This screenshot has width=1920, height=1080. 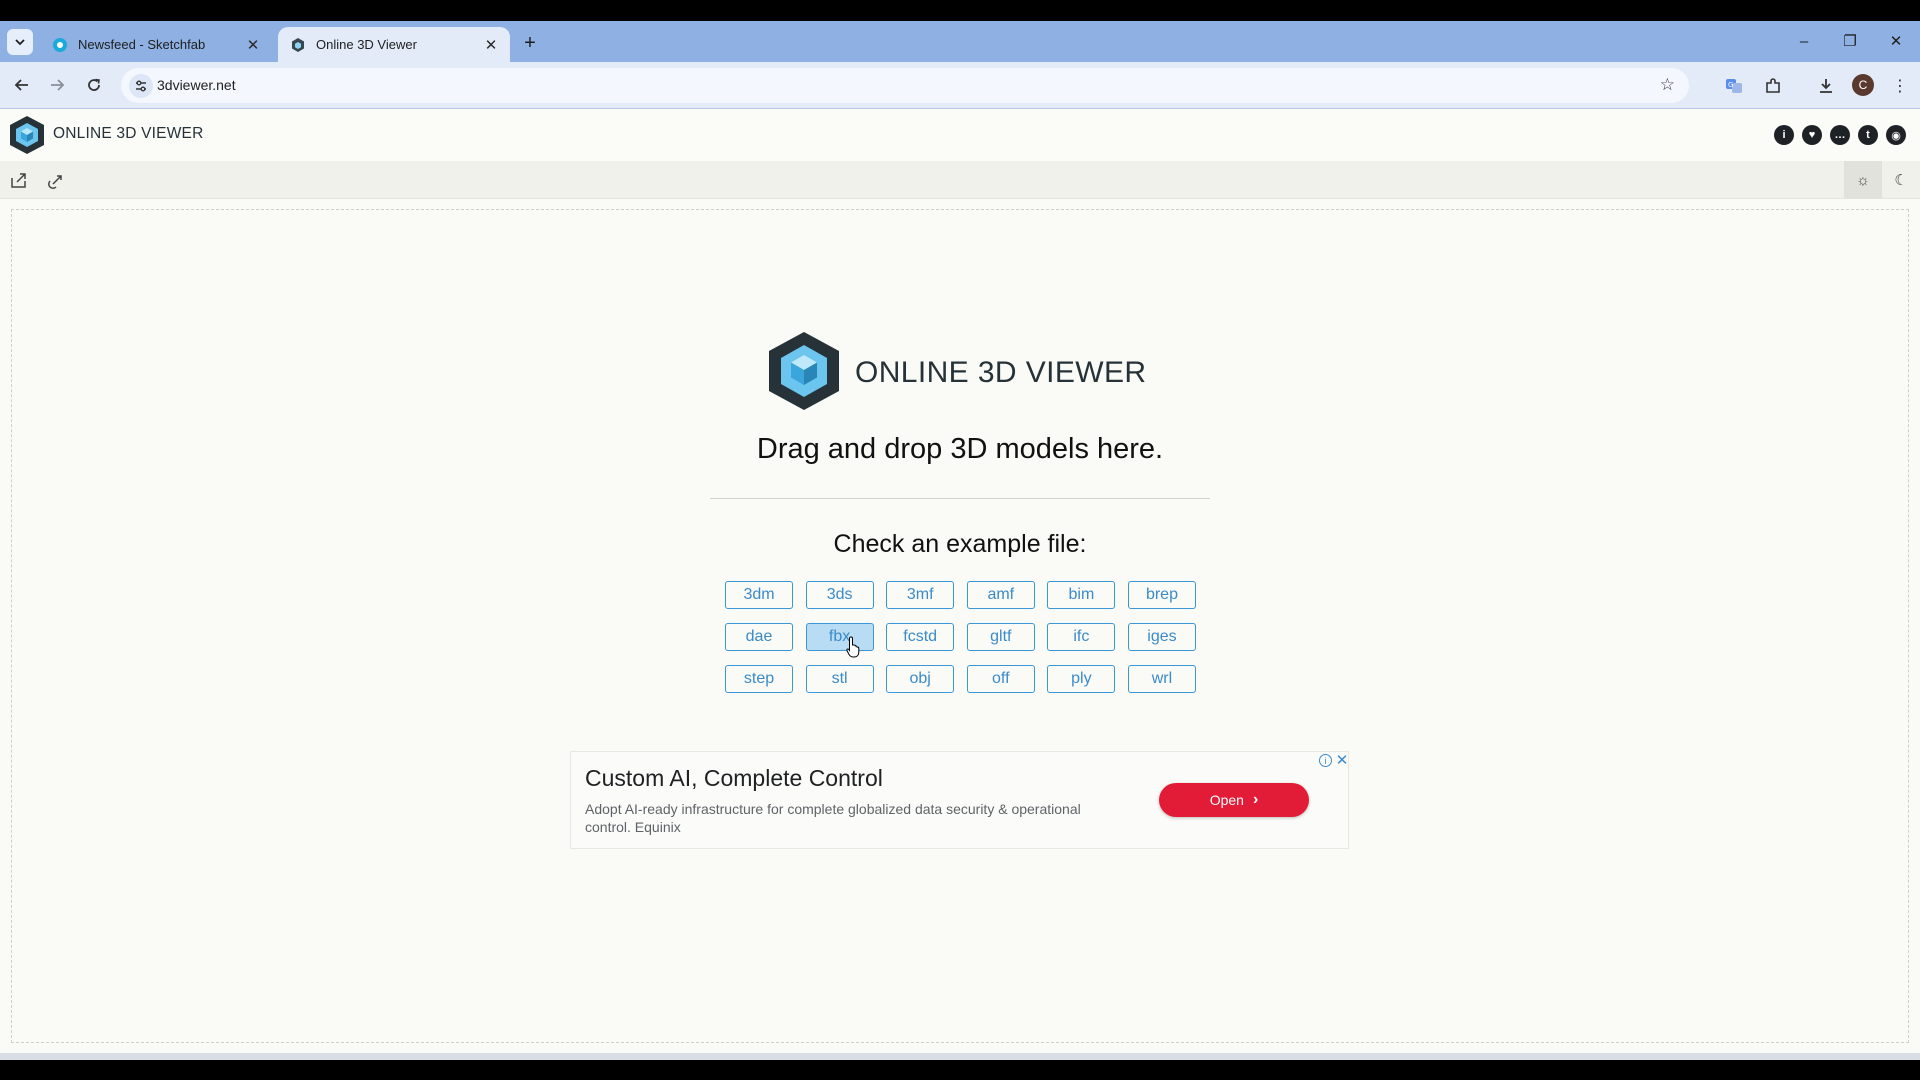 What do you see at coordinates (1896, 41) in the screenshot?
I see `close-window-button: ✕` at bounding box center [1896, 41].